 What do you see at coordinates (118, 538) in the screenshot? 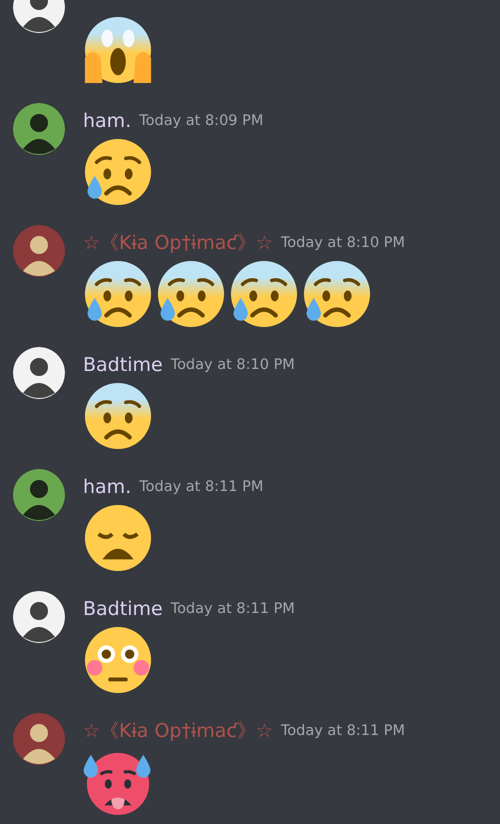
I see `weary-emoji-icon` at bounding box center [118, 538].